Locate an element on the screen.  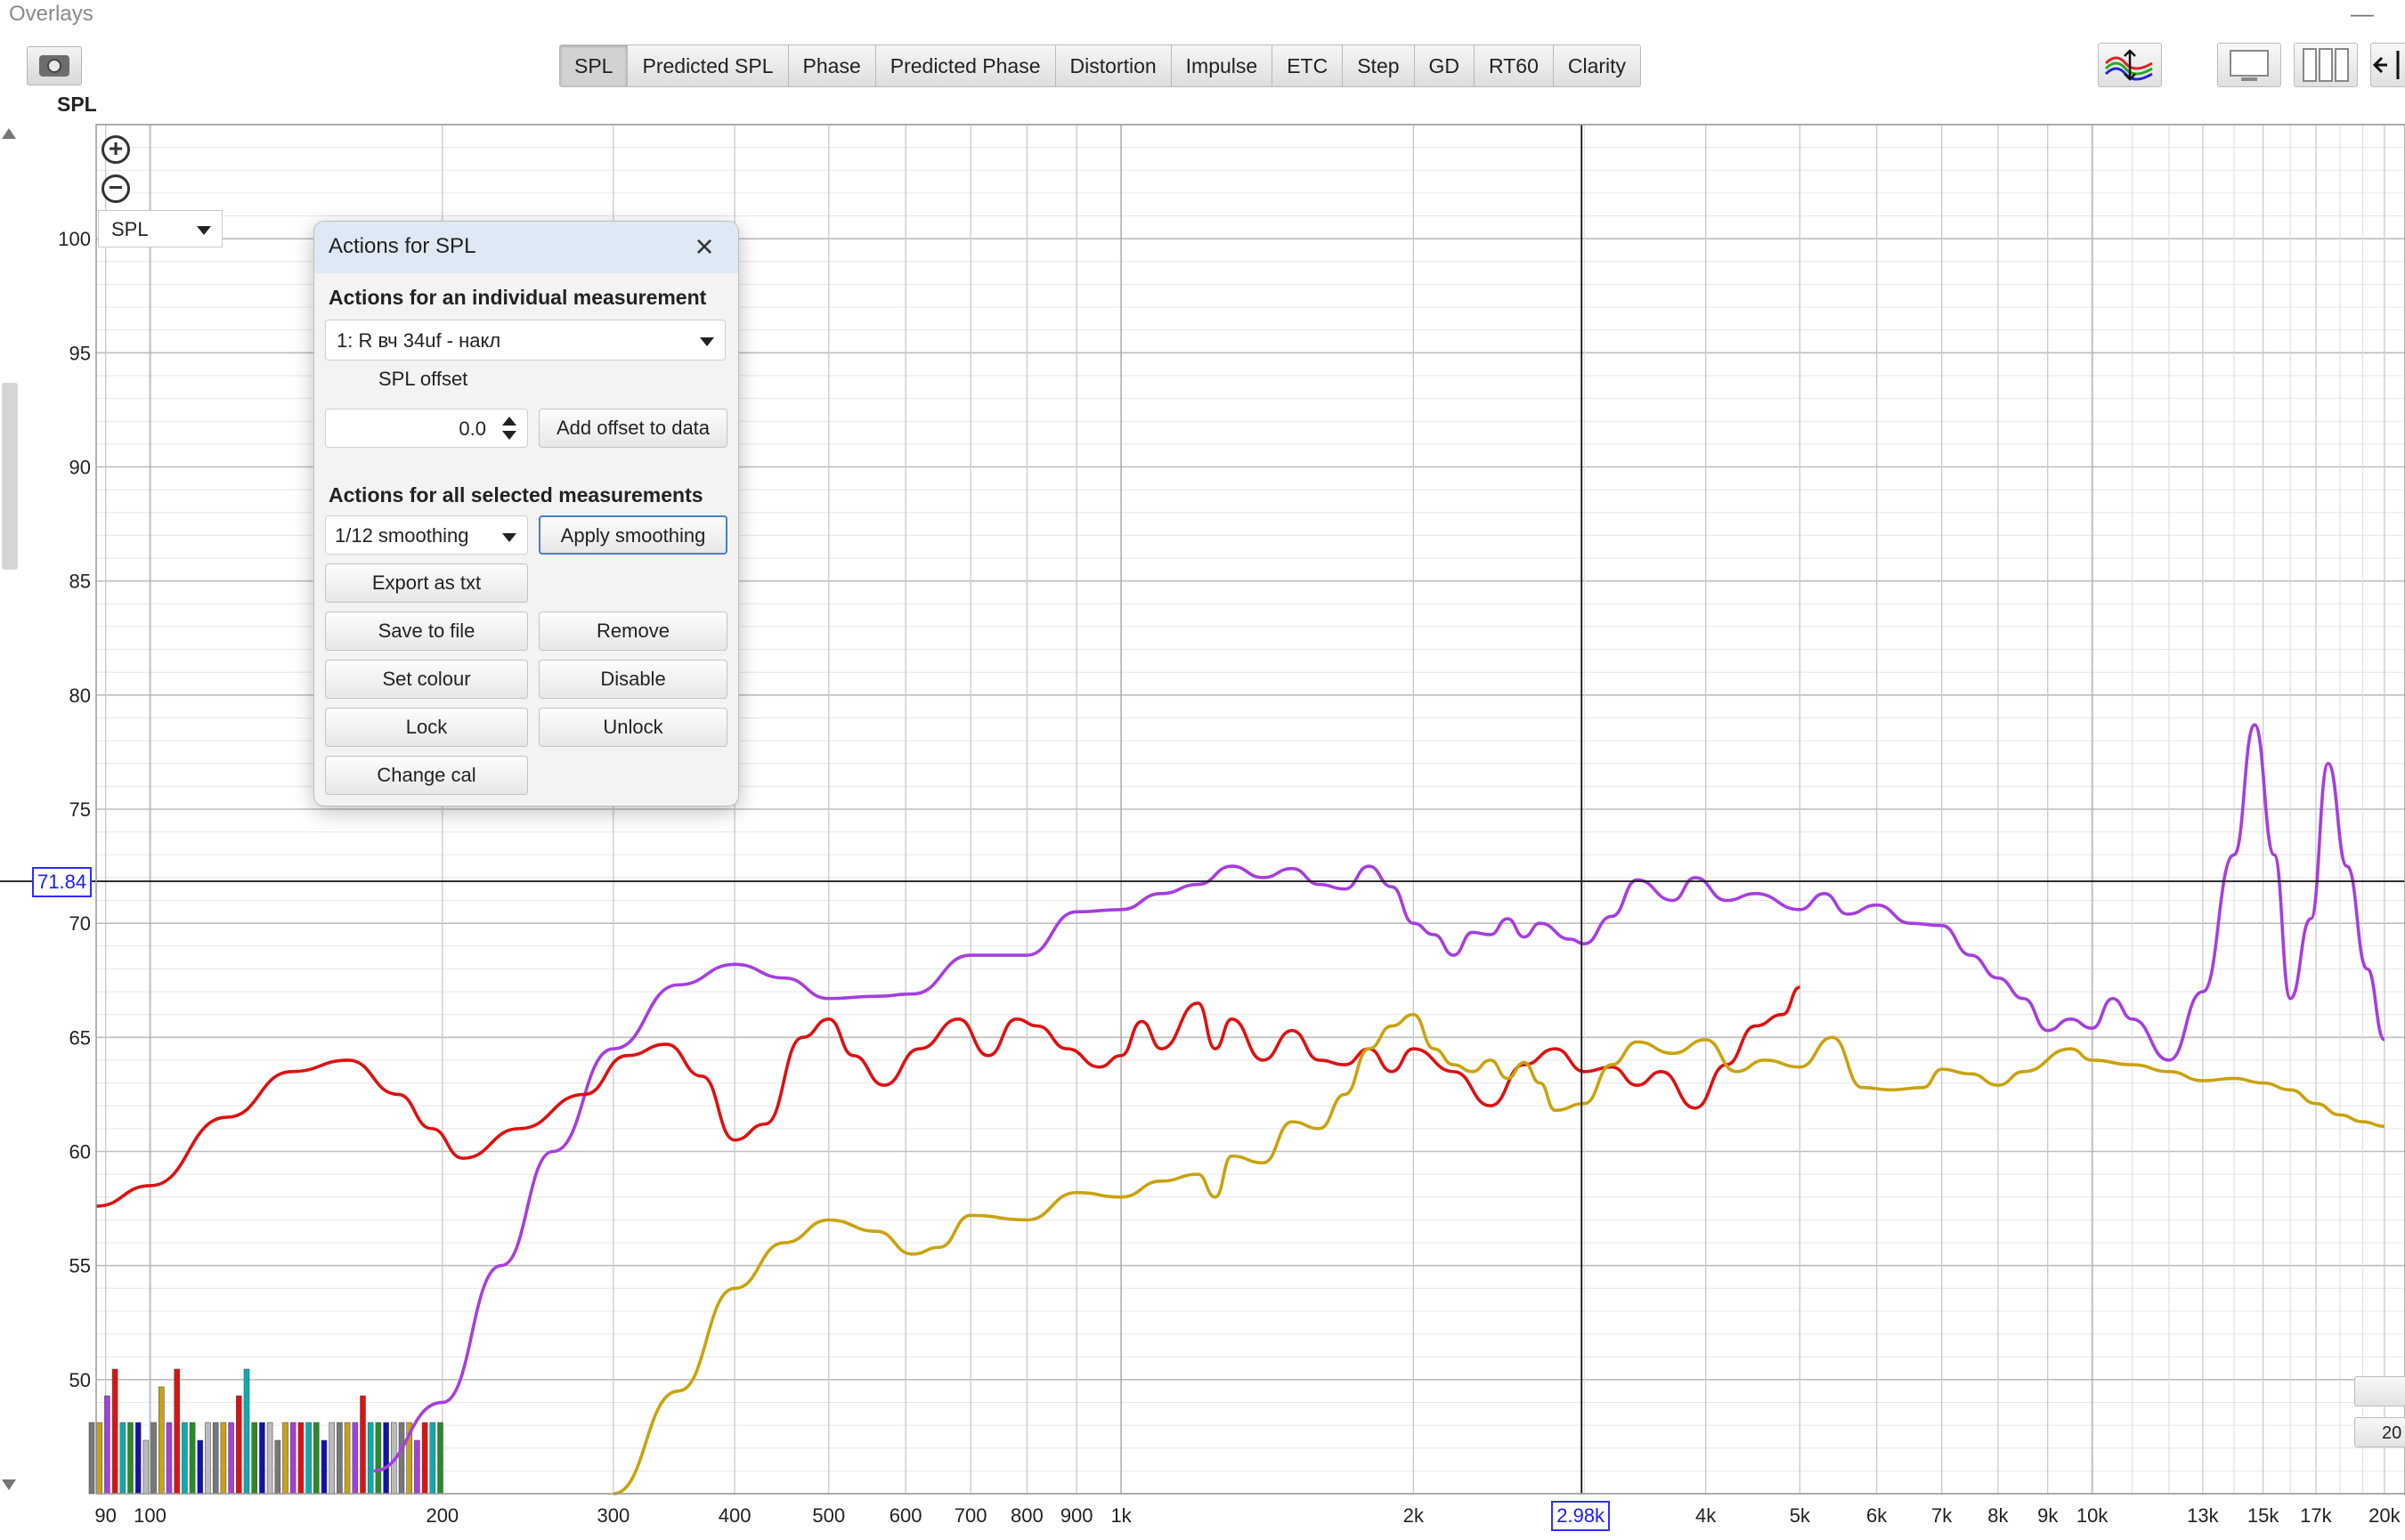
apply-smoothing-button: Apply smoothing is located at coordinates (633, 535).